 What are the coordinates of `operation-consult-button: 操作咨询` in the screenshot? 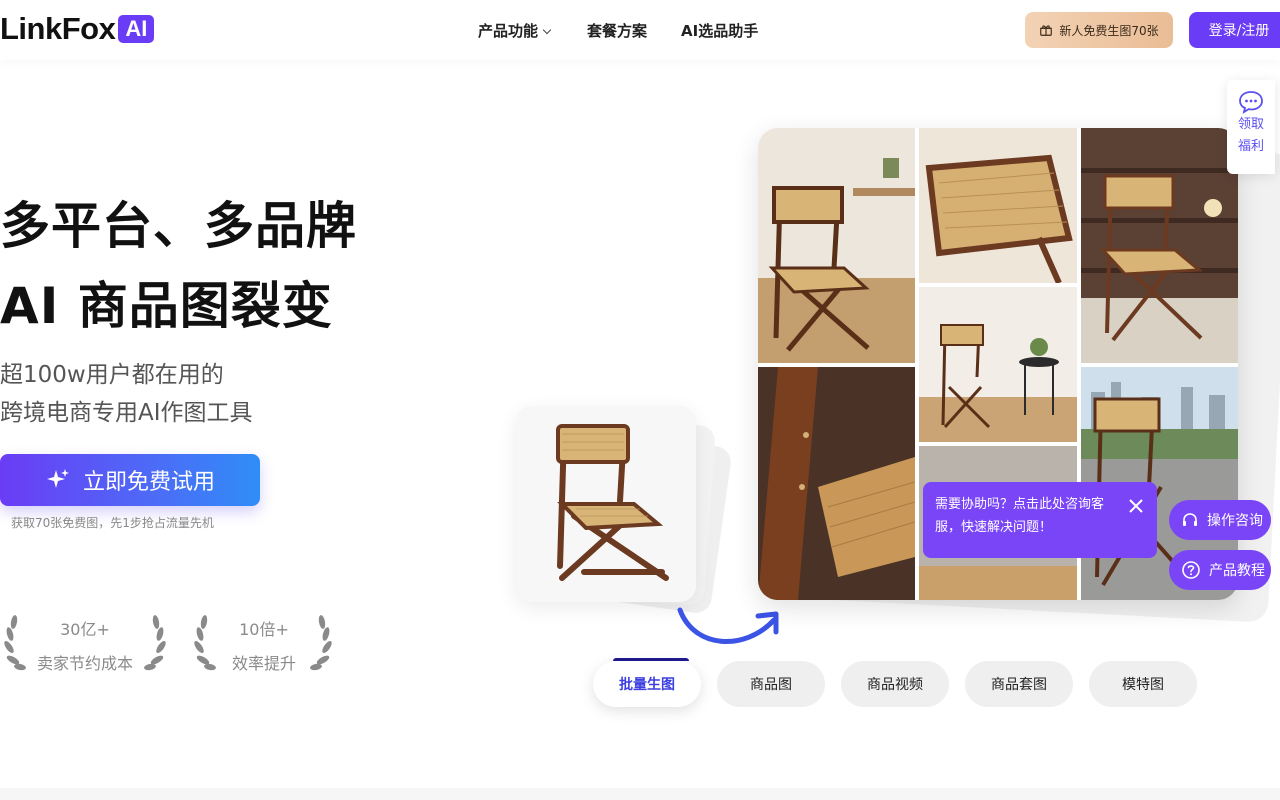 It's located at (1220, 520).